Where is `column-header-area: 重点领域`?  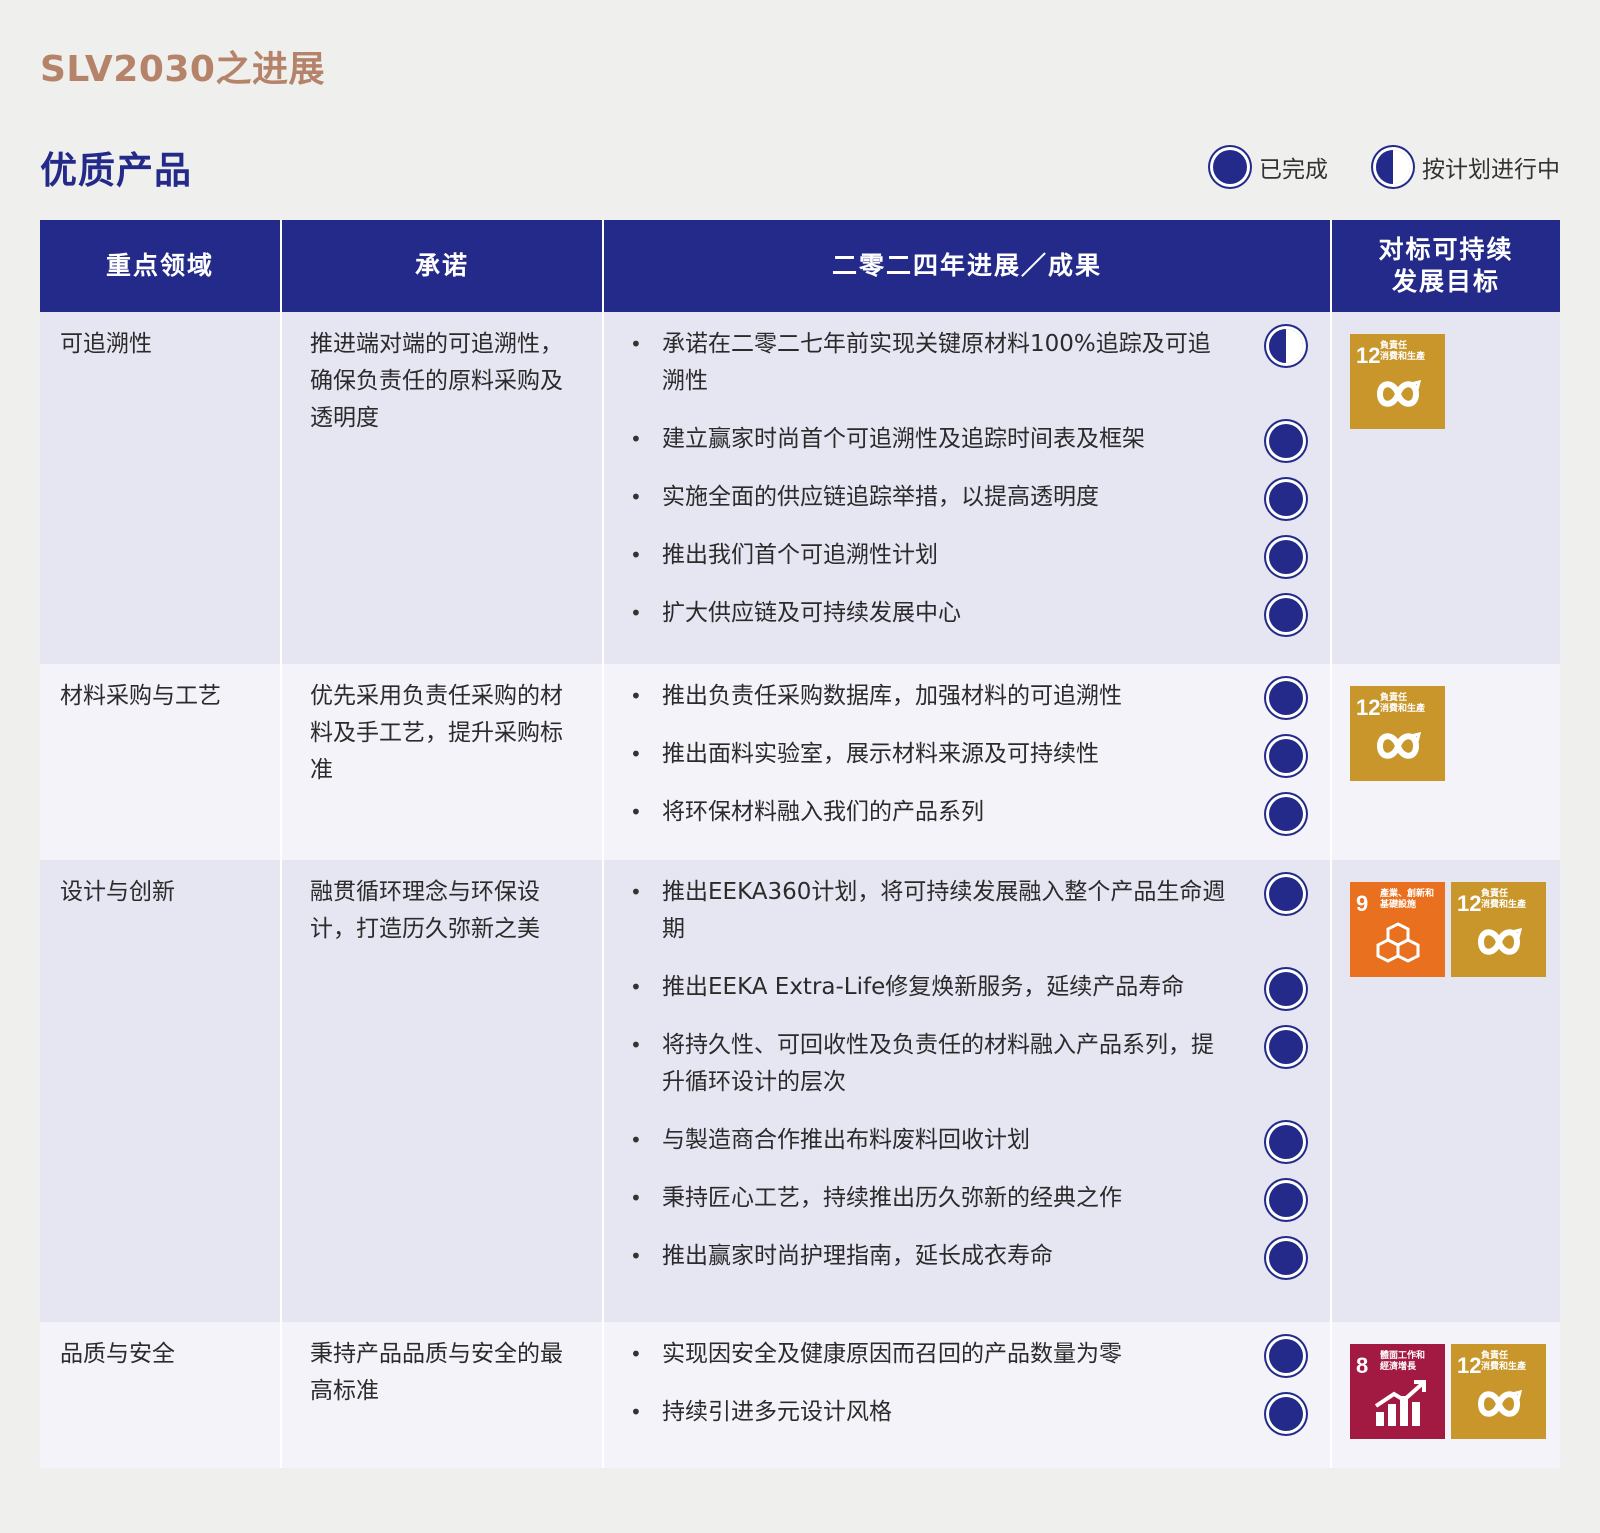 column-header-area: 重点领域 is located at coordinates (159, 265).